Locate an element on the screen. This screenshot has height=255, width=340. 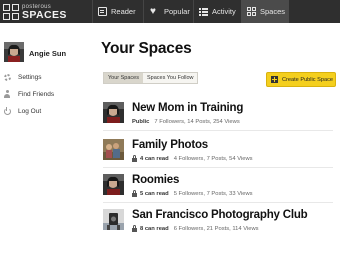
nav-activity: Activity is located at coordinates (217, 11).